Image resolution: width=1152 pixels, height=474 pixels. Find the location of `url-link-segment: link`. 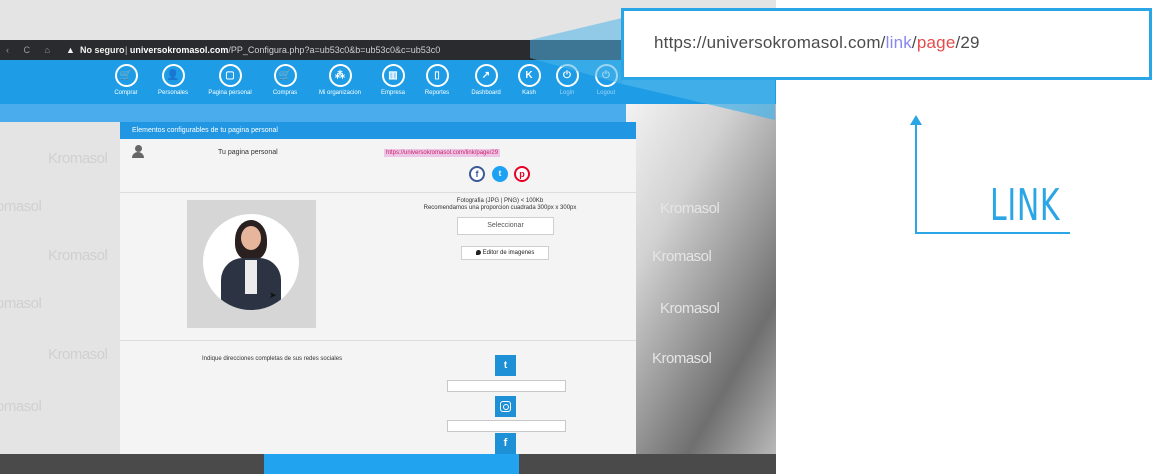

url-link-segment: link is located at coordinates (898, 42).